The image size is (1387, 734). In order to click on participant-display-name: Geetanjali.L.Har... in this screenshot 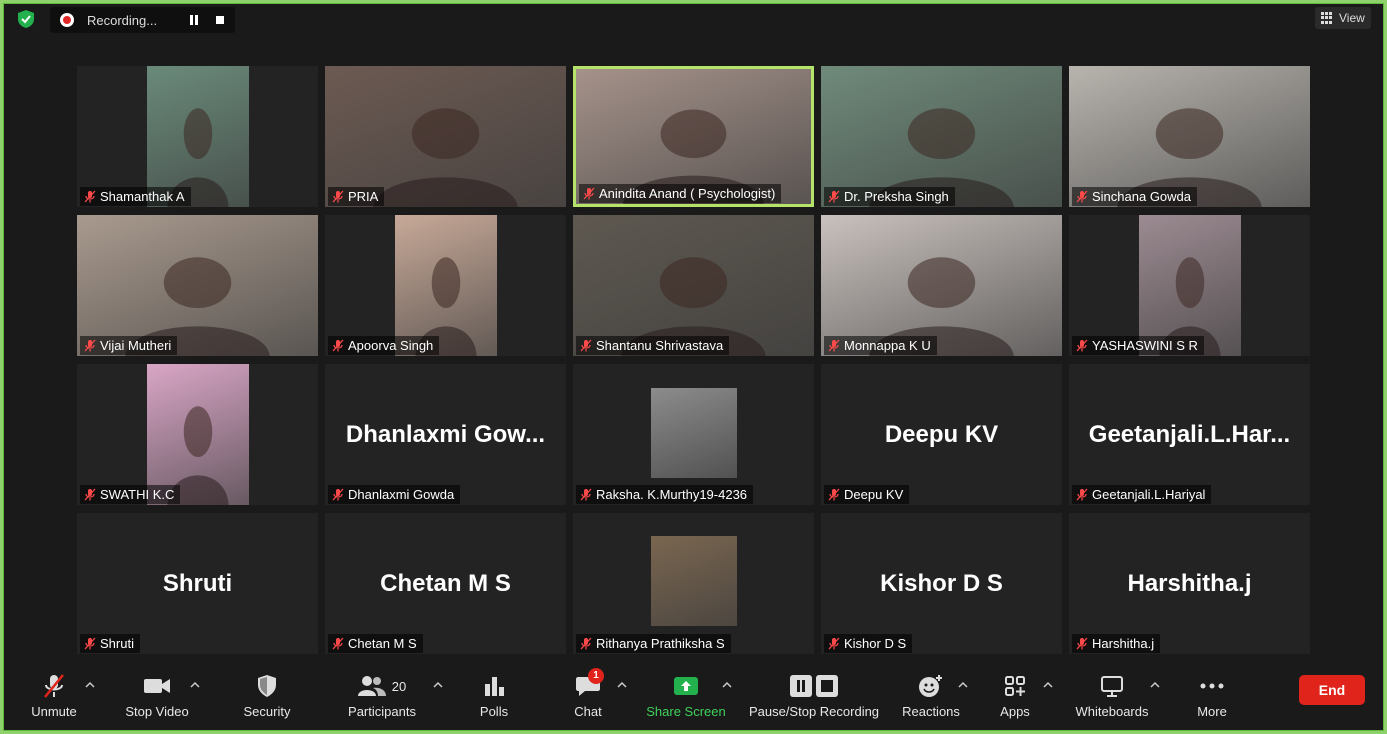, I will do `click(1189, 434)`.